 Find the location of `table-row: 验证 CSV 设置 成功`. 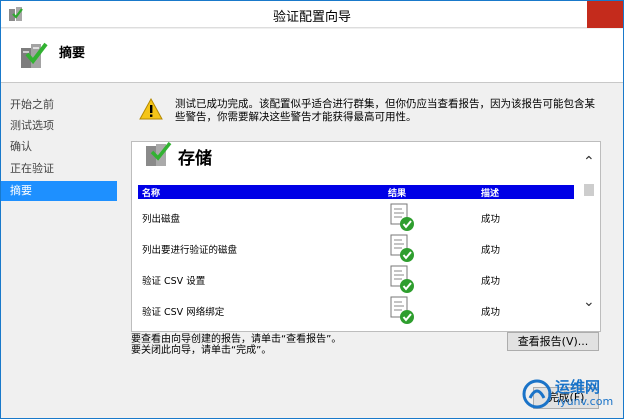

table-row: 验证 CSV 设置 成功 is located at coordinates (356, 278).